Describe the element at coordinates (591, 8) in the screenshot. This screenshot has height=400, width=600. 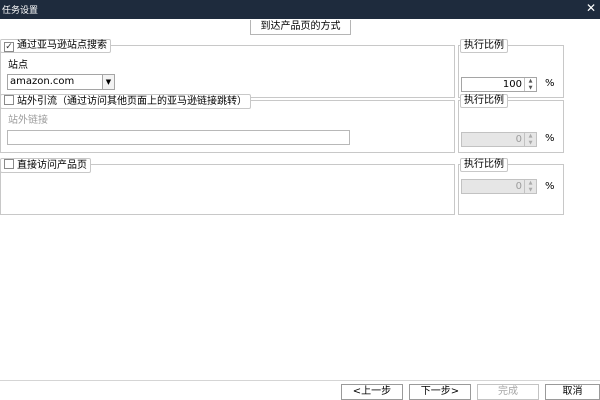
I see `close-icon: ✕` at that location.